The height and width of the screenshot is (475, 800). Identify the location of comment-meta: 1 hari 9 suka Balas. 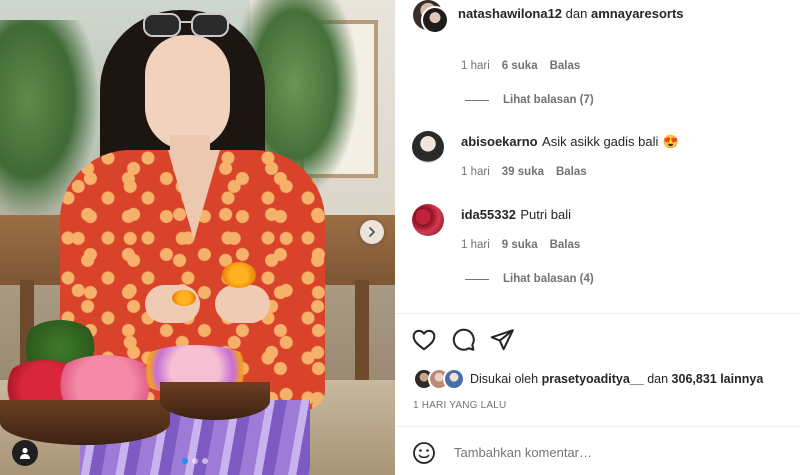
(520, 245).